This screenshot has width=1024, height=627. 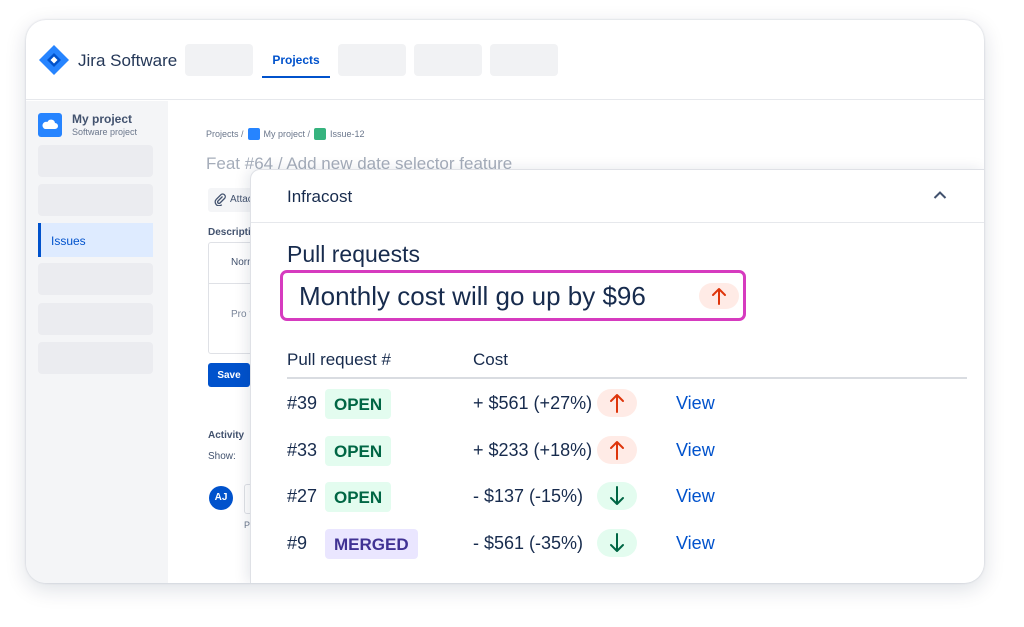 What do you see at coordinates (533, 403) in the screenshot?
I see `cost-delta: + $561 (+27%)` at bounding box center [533, 403].